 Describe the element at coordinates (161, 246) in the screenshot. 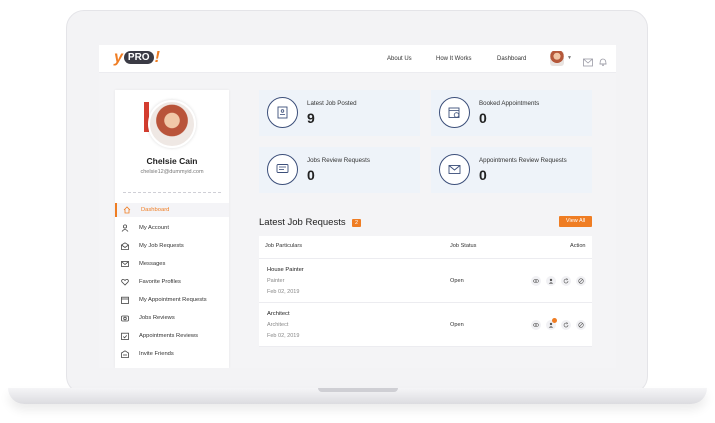

I see `sidebar-item-label: My Job Requests` at that location.